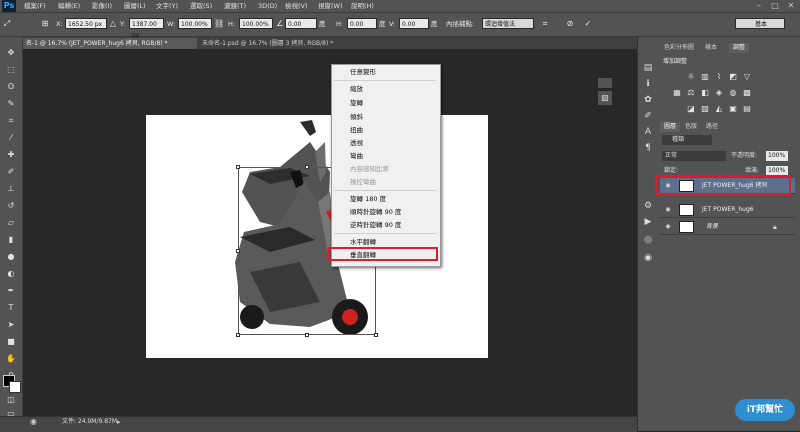 This screenshot has height=432, width=800. I want to click on pen-tool-icon: ✒, so click(11, 291).